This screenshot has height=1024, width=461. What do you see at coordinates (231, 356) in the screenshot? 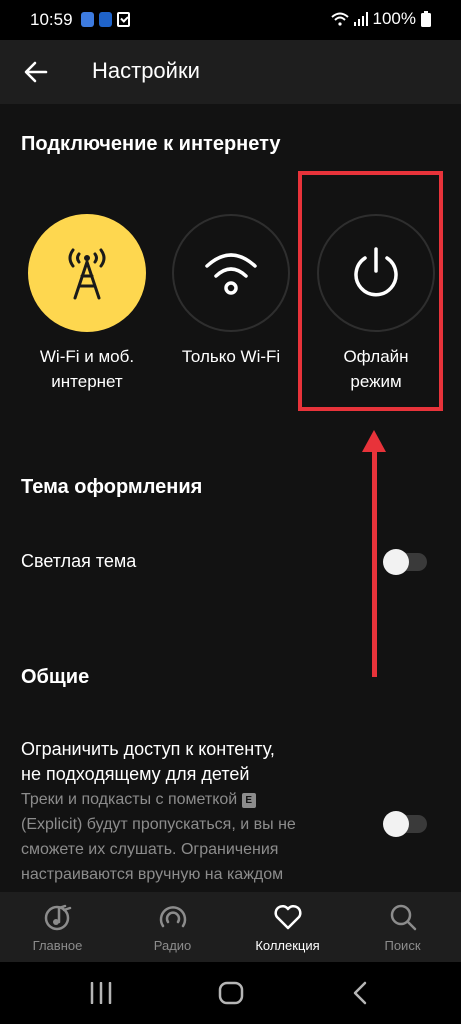
I see `mode-wifi-only-label: Только Wi-Fi` at bounding box center [231, 356].